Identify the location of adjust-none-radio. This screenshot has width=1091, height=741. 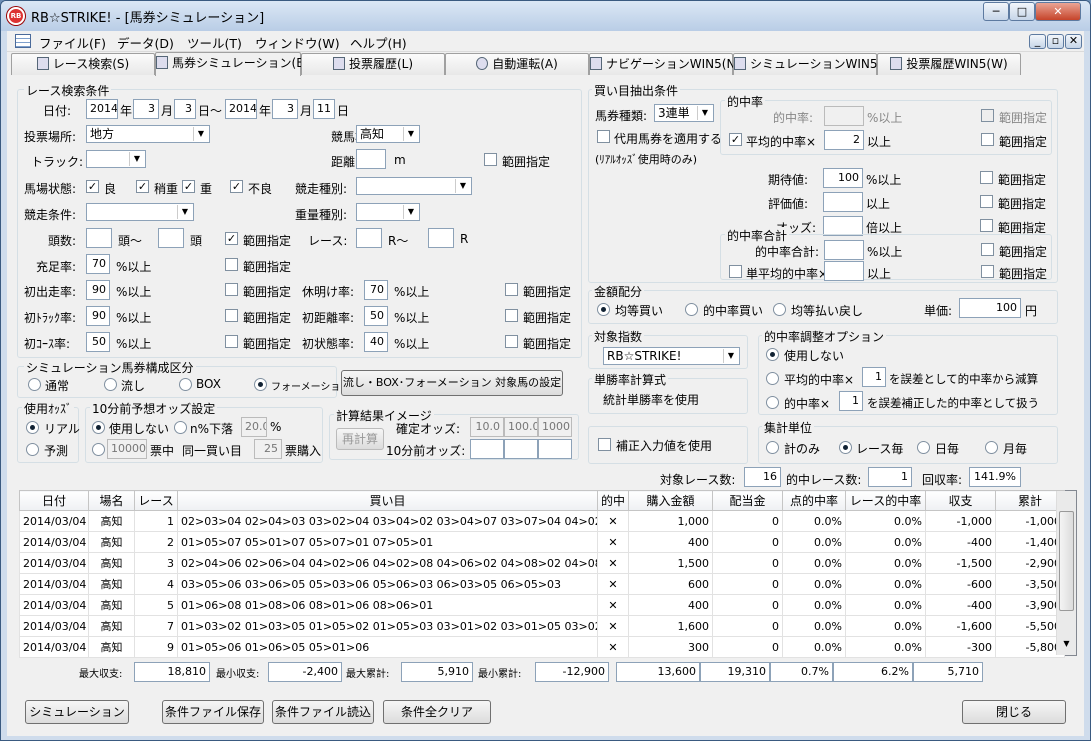
(772, 354).